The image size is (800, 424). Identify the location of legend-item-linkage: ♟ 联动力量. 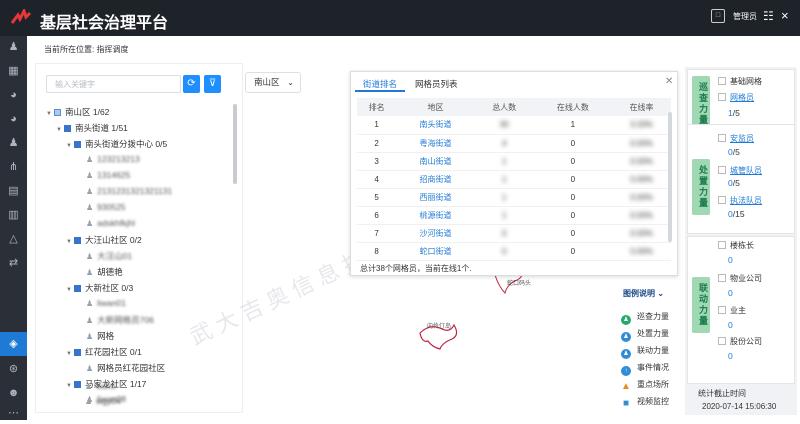
(645, 352).